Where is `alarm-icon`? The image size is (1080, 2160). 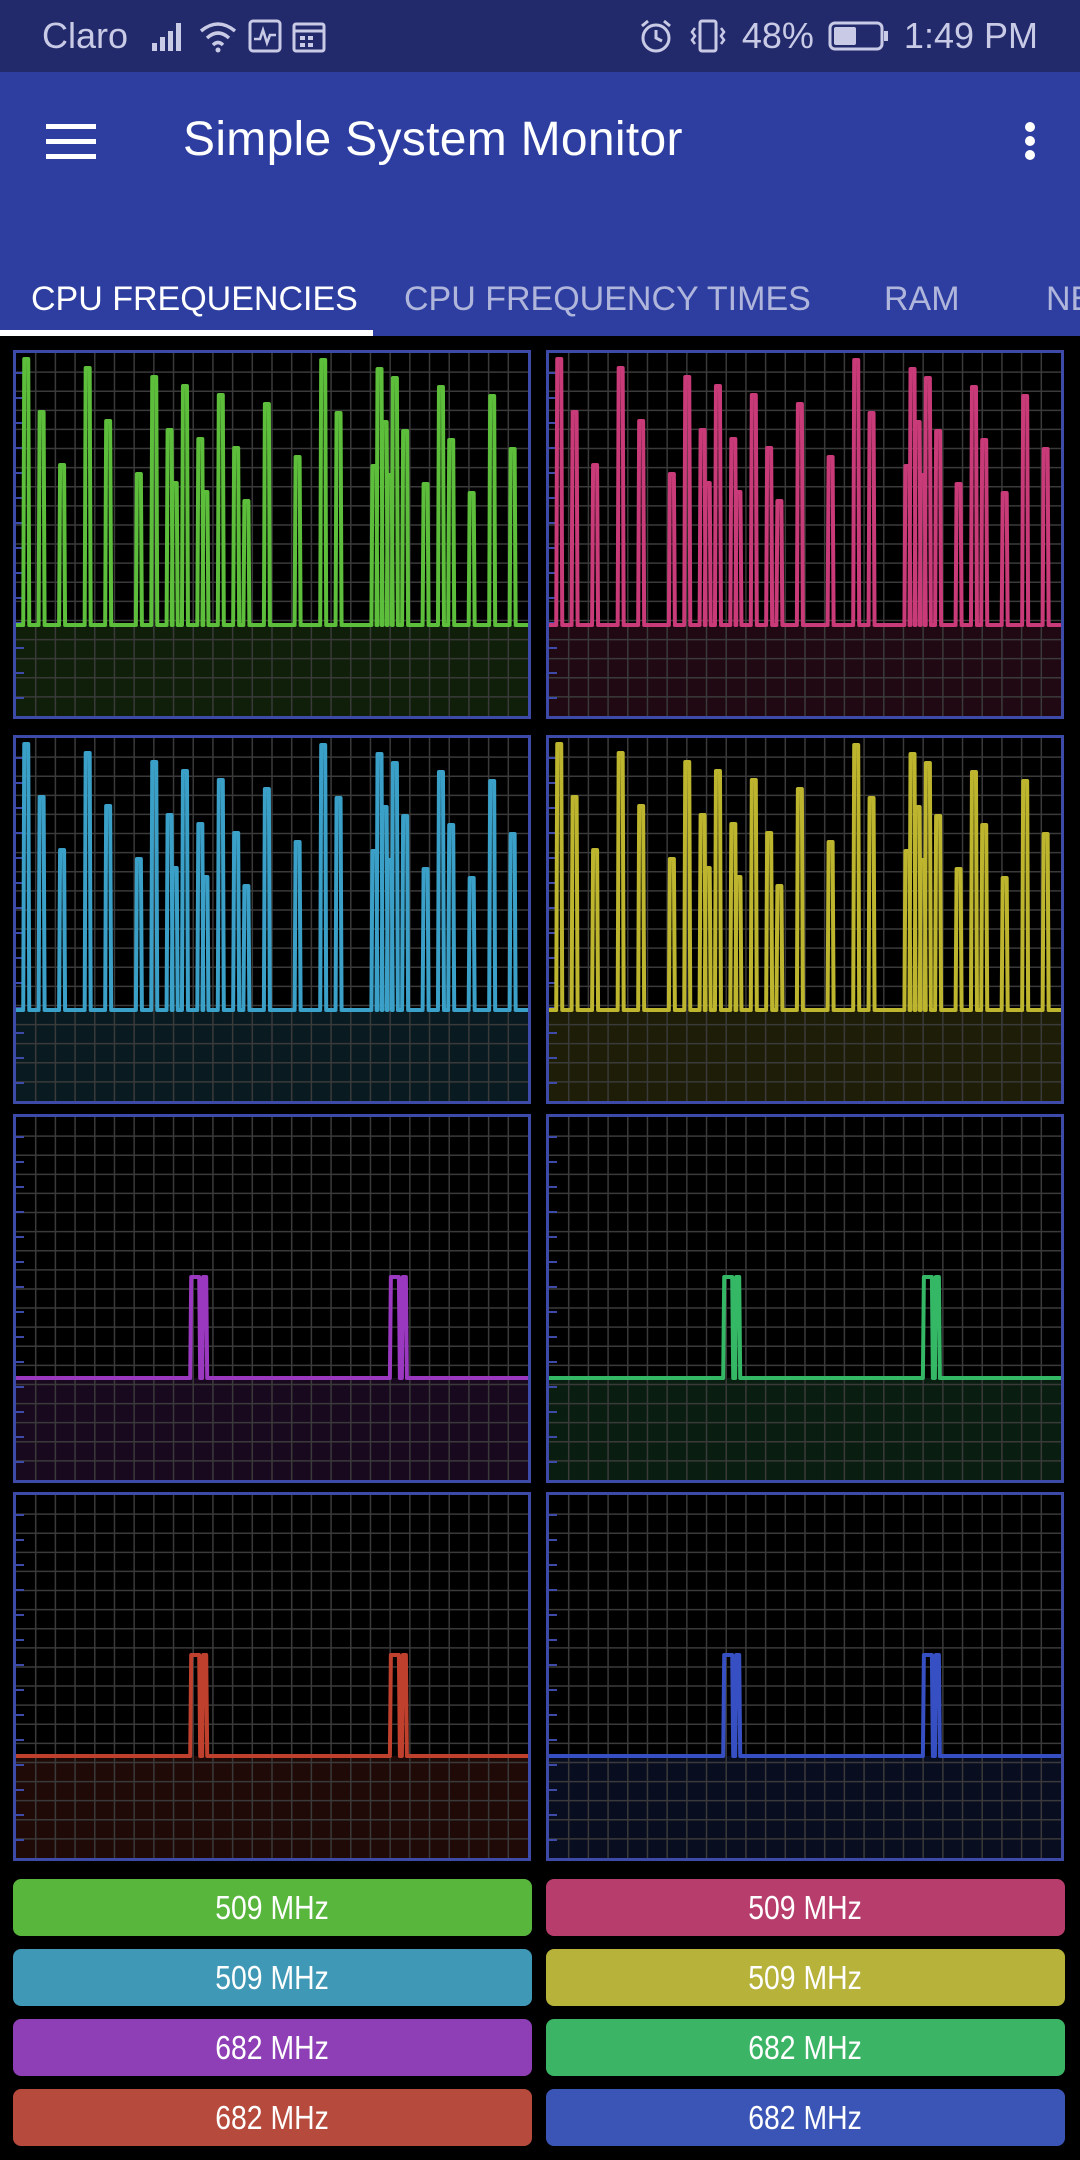
alarm-icon is located at coordinates (655, 36).